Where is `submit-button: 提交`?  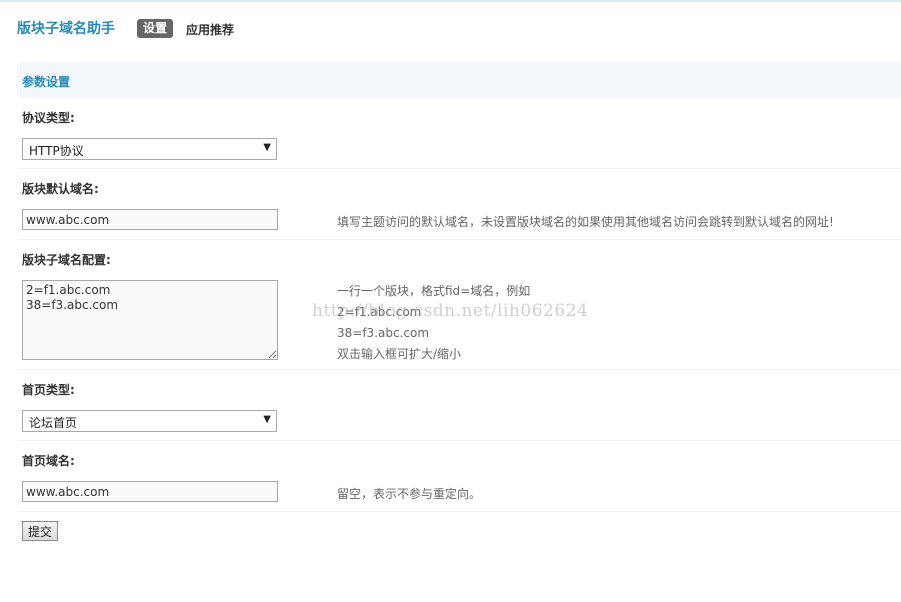 submit-button: 提交 is located at coordinates (40, 531).